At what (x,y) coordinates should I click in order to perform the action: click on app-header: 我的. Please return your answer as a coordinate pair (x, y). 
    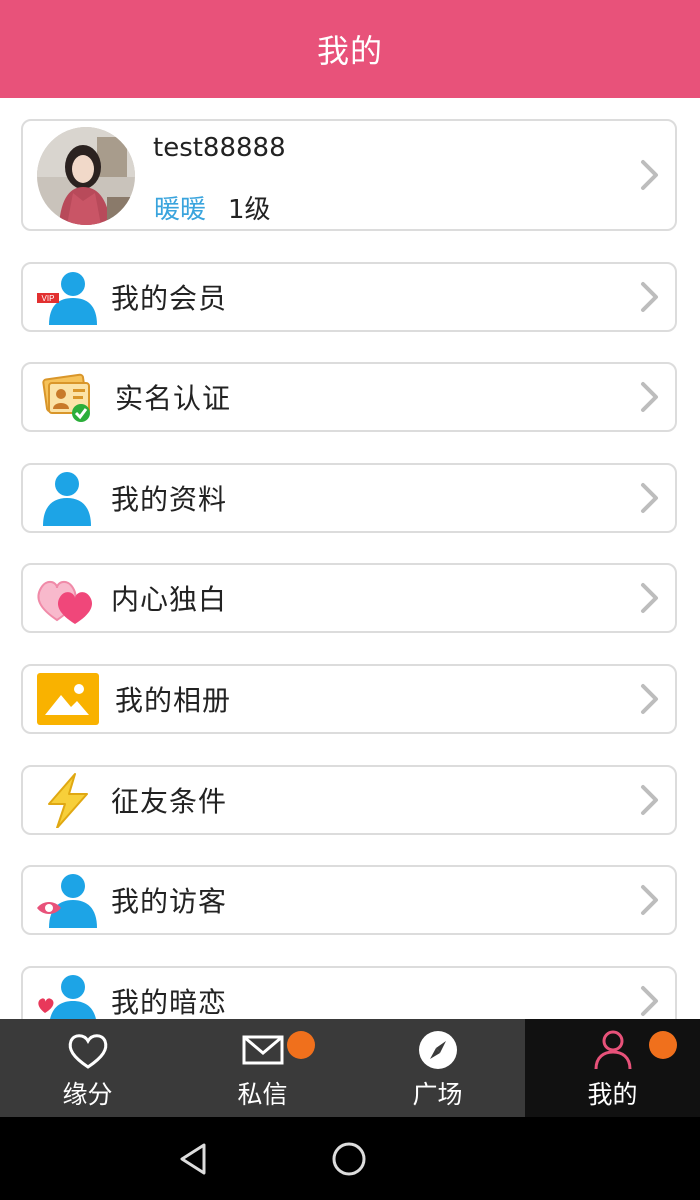
    Looking at the image, I should click on (350, 49).